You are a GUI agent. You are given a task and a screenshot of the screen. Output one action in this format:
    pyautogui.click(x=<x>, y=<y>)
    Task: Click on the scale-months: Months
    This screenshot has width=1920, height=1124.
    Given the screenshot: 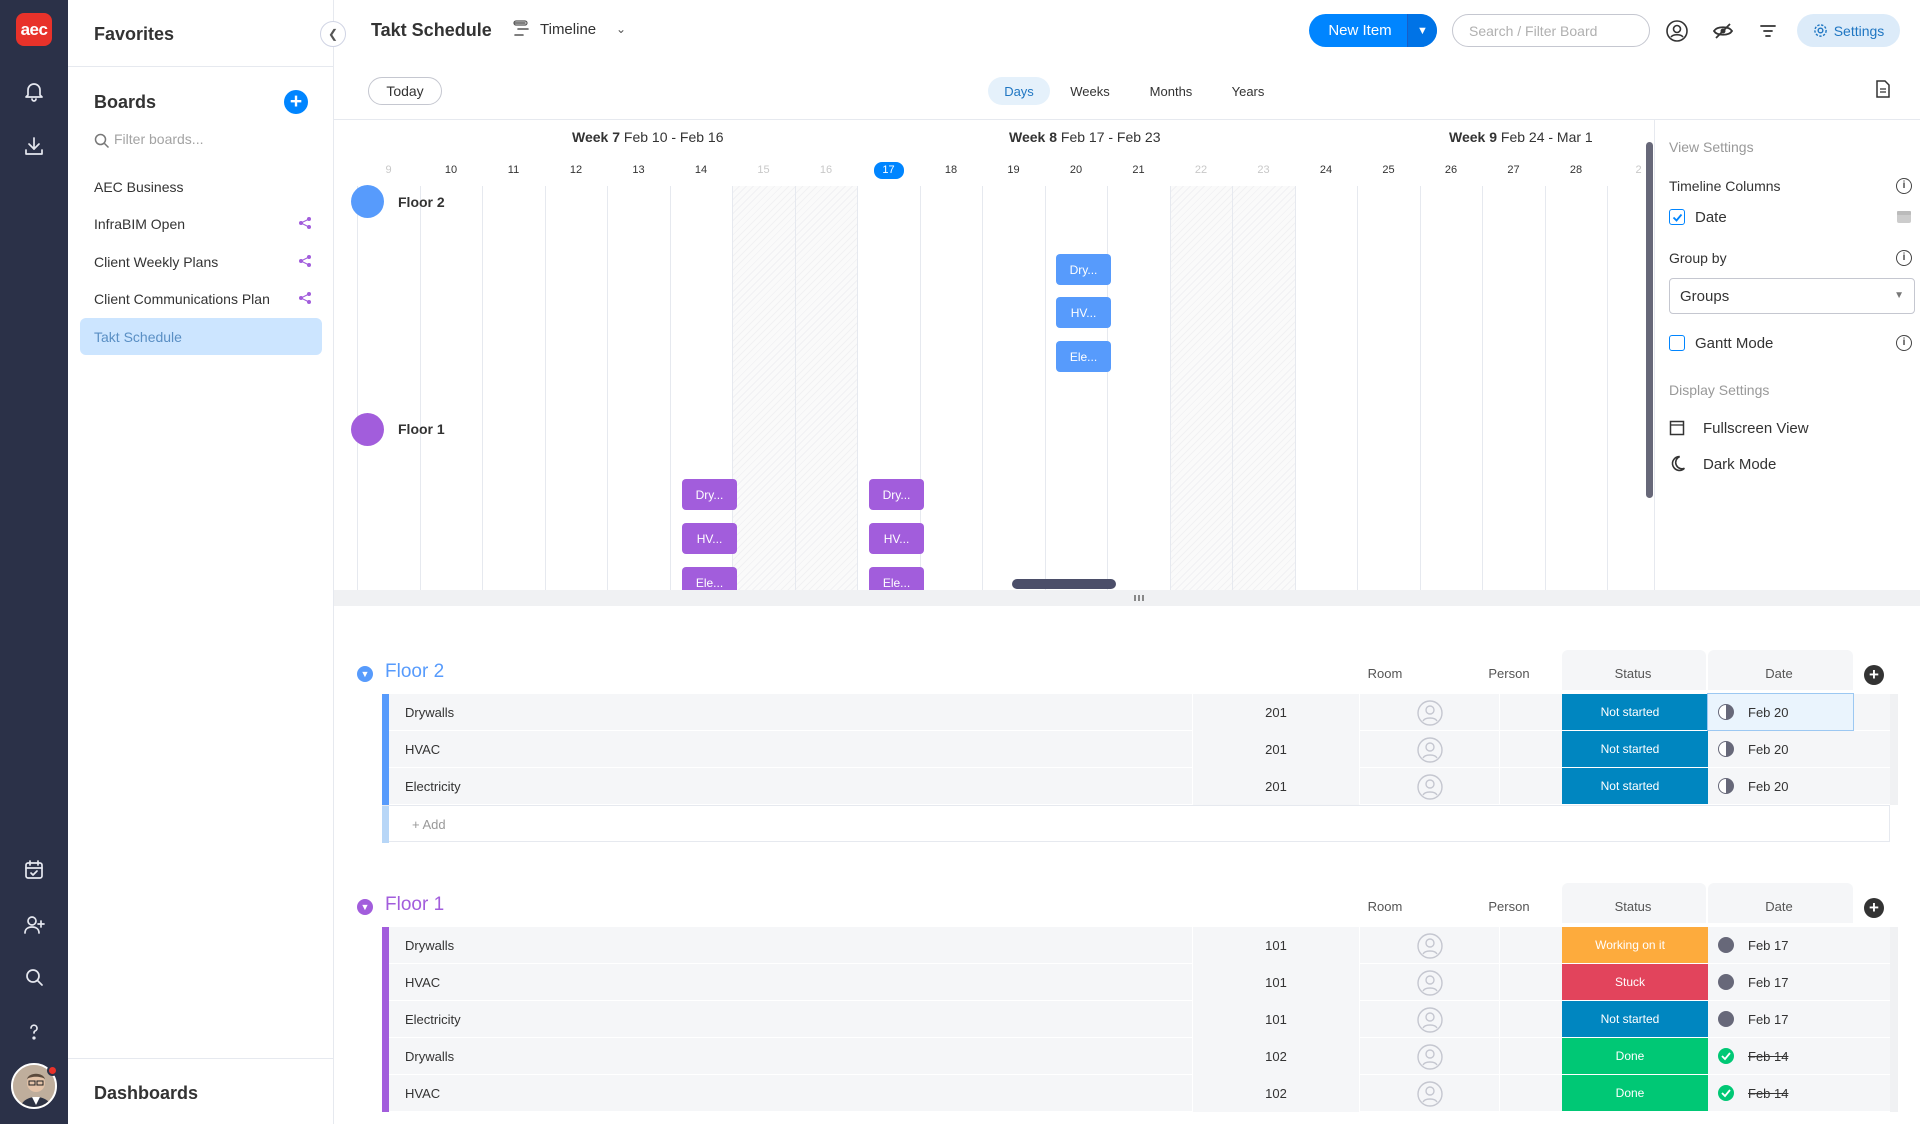 What is the action you would take?
    pyautogui.click(x=1171, y=91)
    